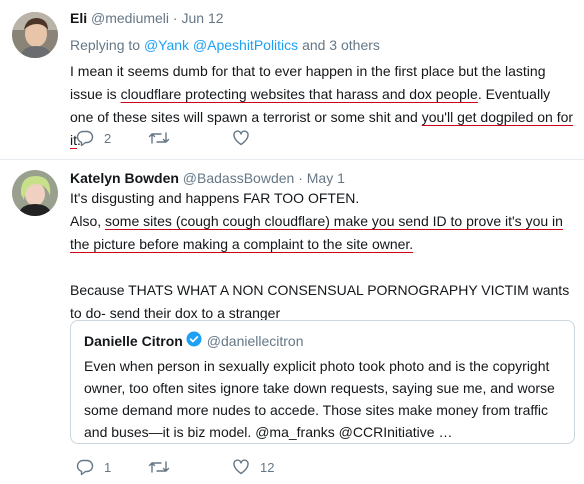 This screenshot has height=484, width=584. Describe the element at coordinates (255, 341) in the screenshot. I see `quoted-user-handle: @daniellecitron` at that location.